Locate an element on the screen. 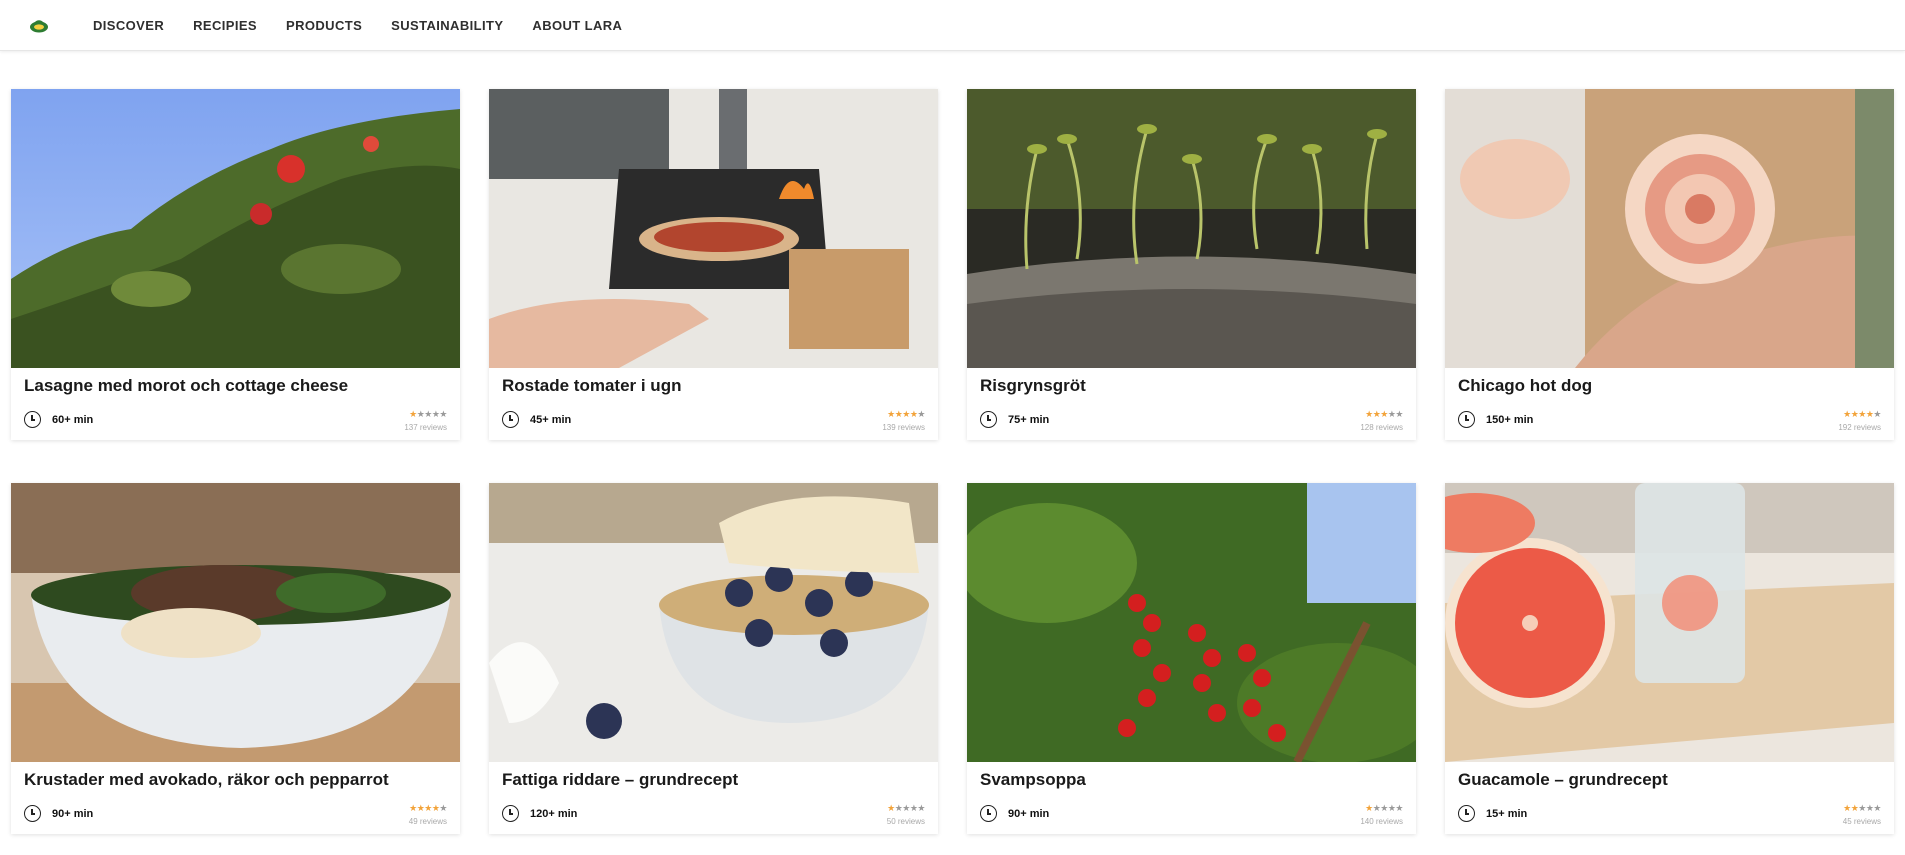  cook-time: 15+ min is located at coordinates (1492, 813).